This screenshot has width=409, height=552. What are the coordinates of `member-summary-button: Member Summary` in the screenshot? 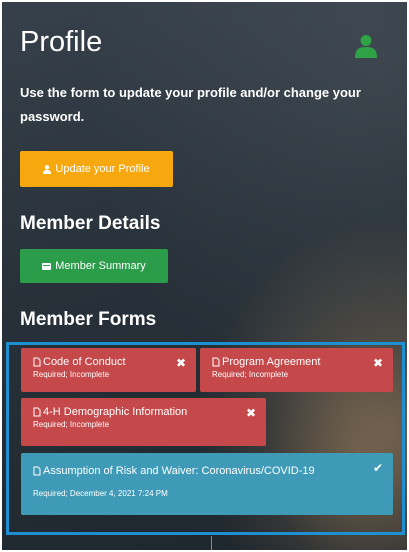 It's located at (94, 266).